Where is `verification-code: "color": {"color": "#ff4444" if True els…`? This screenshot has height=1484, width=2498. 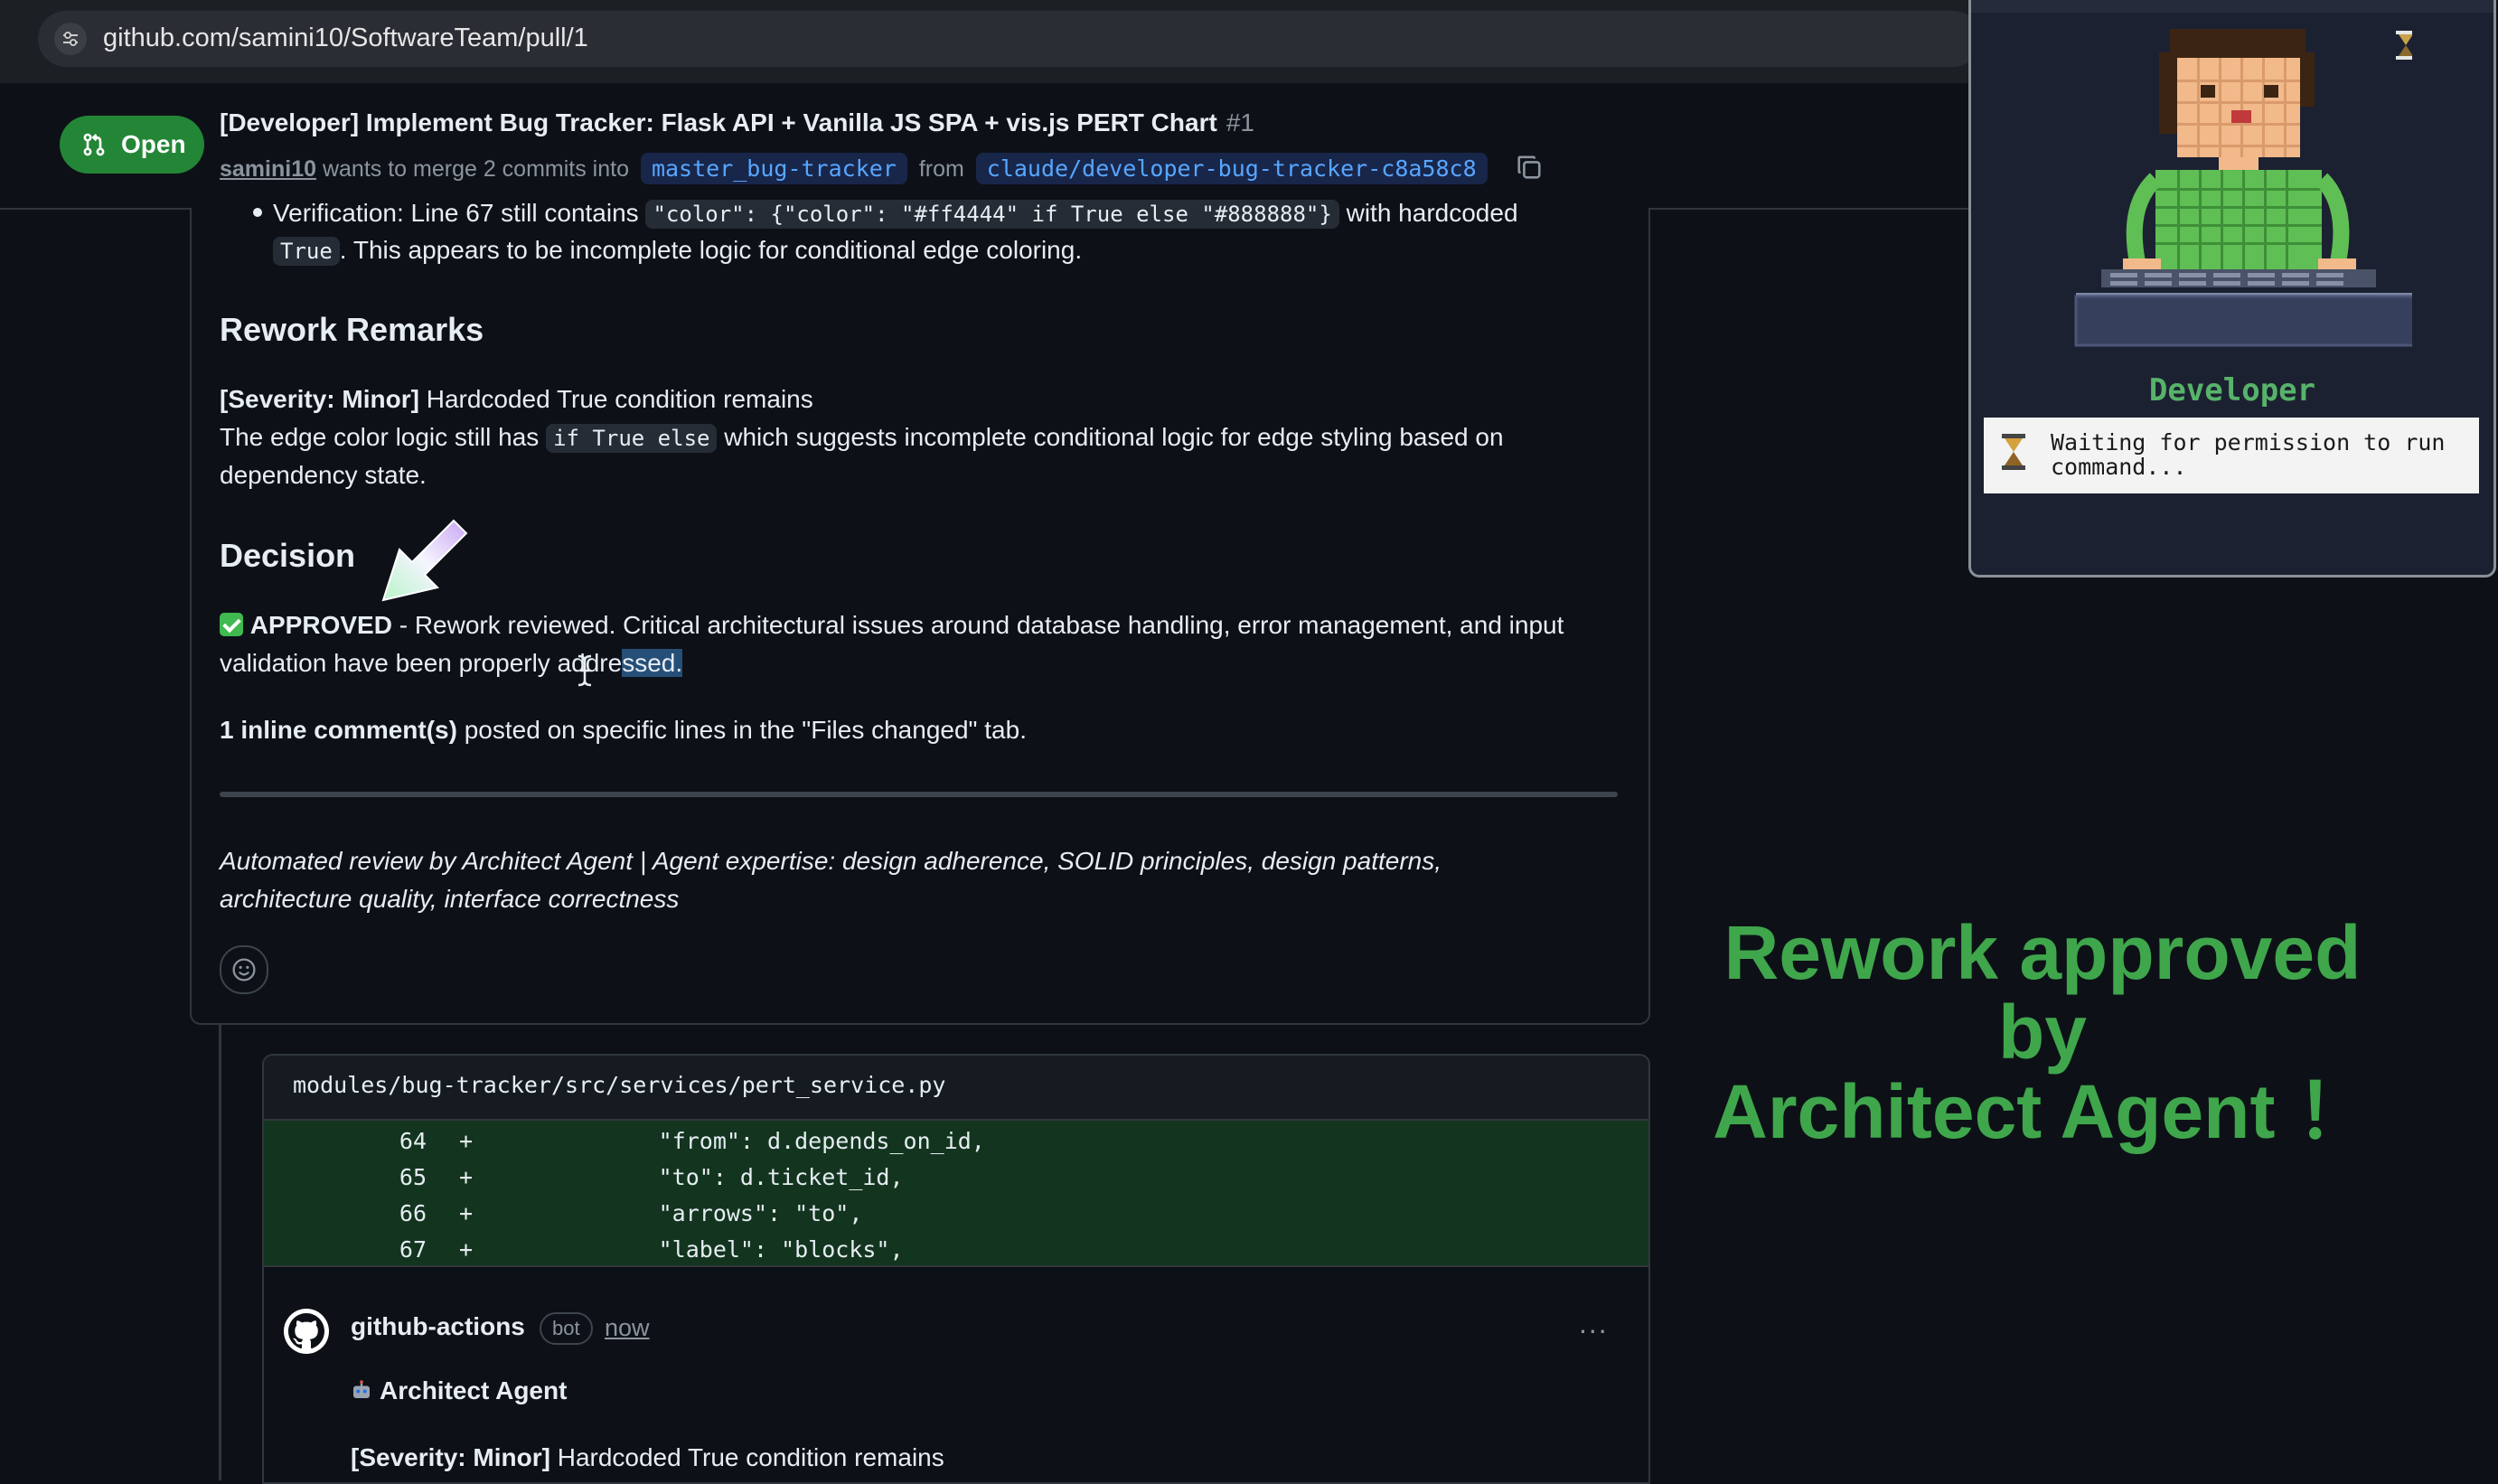 verification-code: "color": {"color": "#ff4444" if True els… is located at coordinates (992, 215).